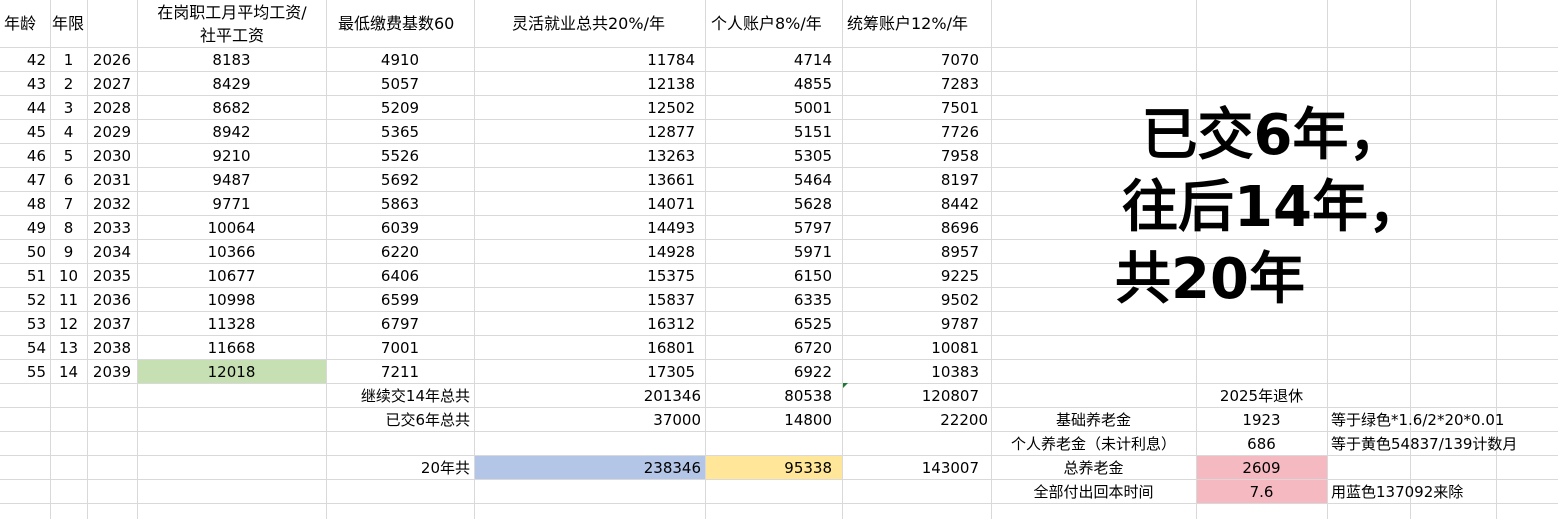 Image resolution: width=1558 pixels, height=519 pixels. Describe the element at coordinates (400, 156) in the screenshot. I see `cell-min-base: 5526` at that location.